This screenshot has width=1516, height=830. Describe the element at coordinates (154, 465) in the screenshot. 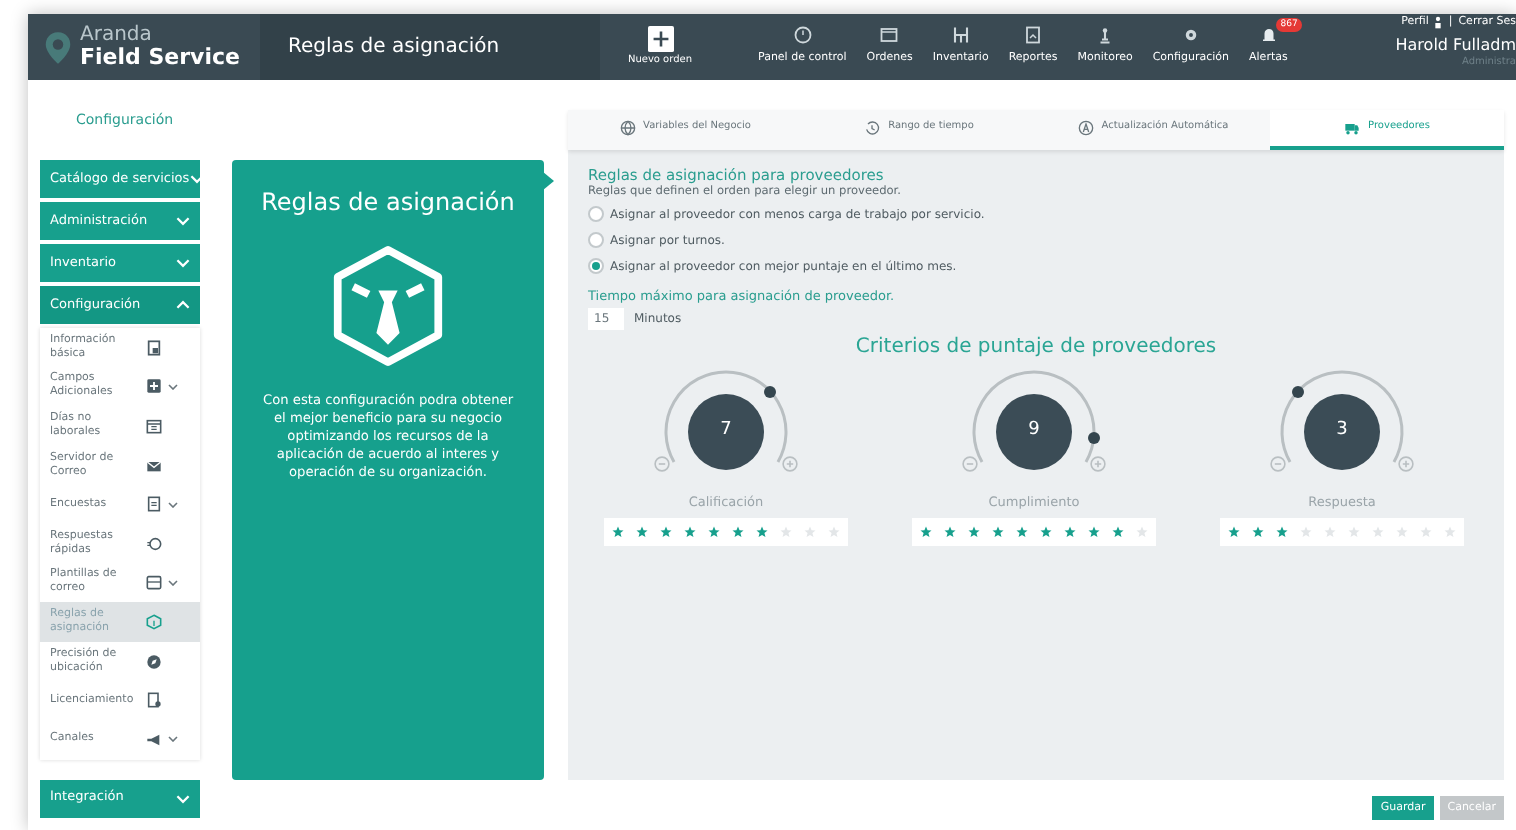

I see `envelope-icon` at that location.